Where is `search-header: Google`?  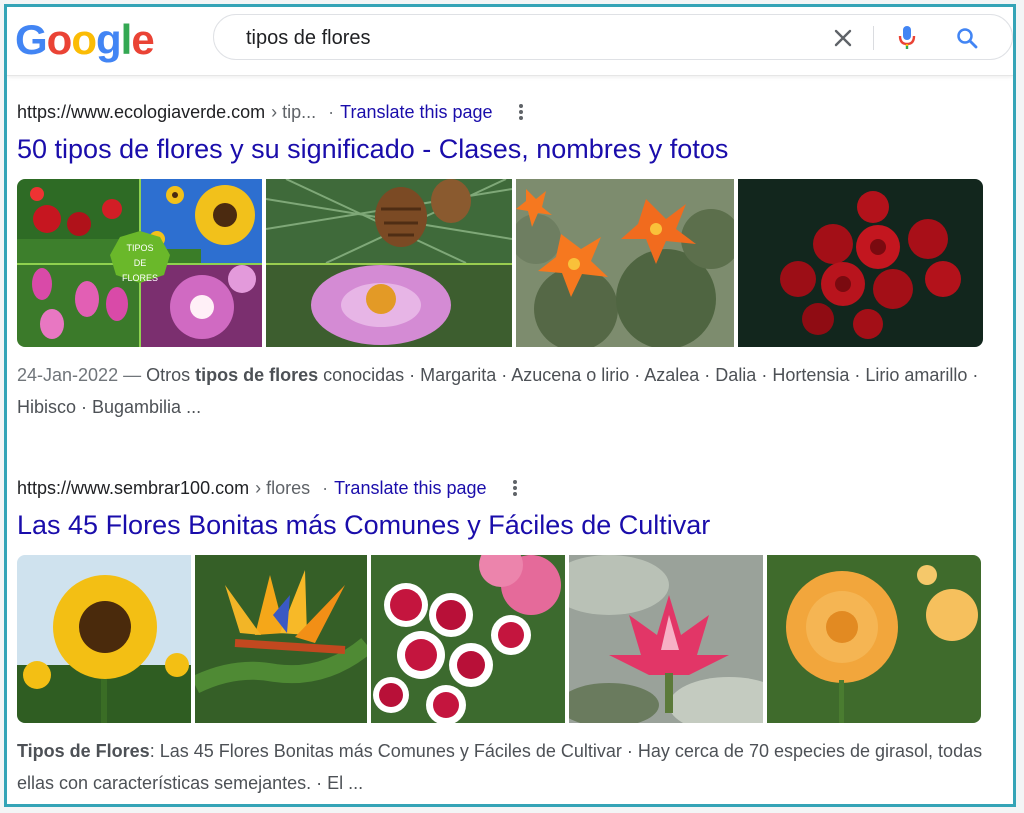
search-header: Google is located at coordinates (510, 41).